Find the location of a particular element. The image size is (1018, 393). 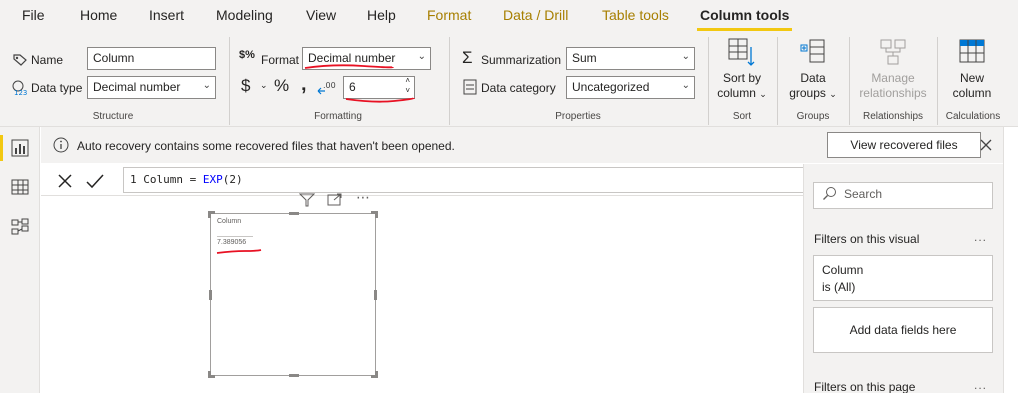

focus-mode-icon is located at coordinates (335, 200).